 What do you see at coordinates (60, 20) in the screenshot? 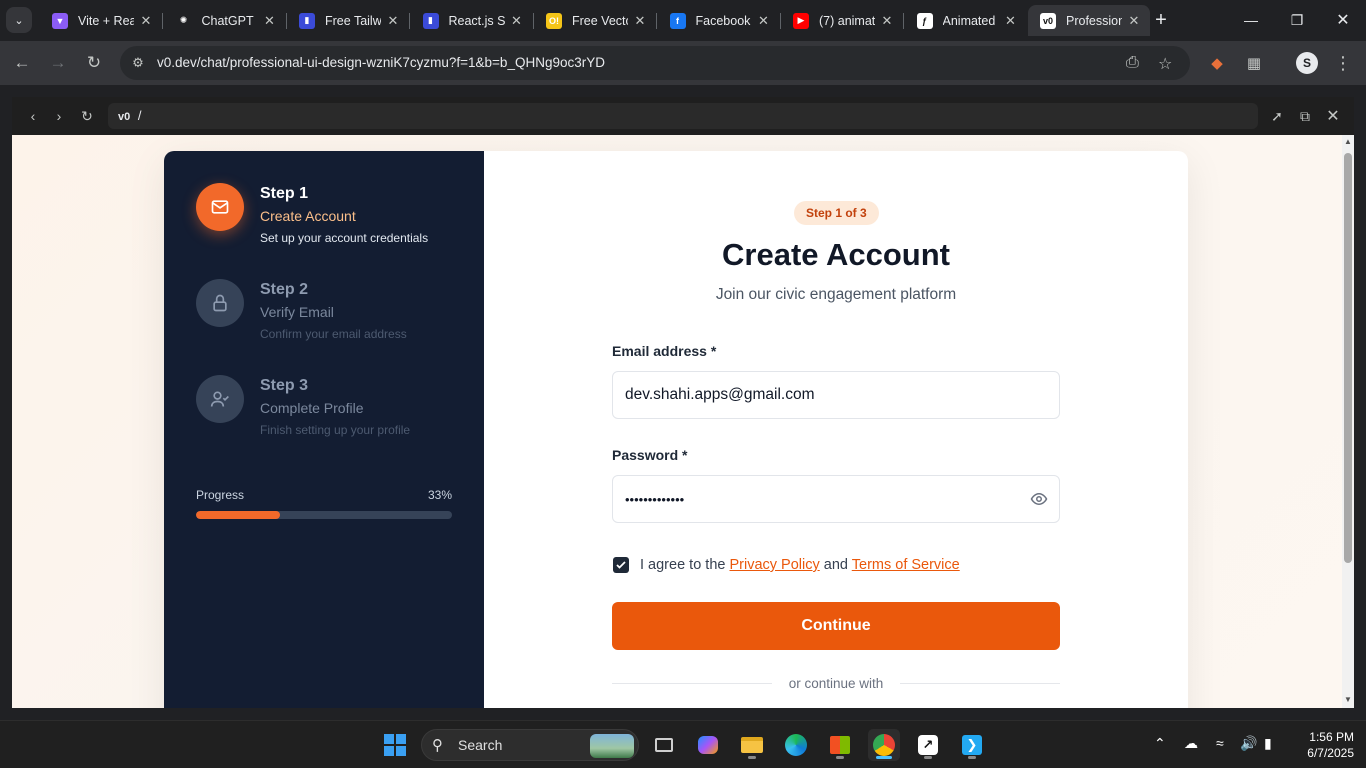
I see `vite-icon: ▼` at bounding box center [60, 20].